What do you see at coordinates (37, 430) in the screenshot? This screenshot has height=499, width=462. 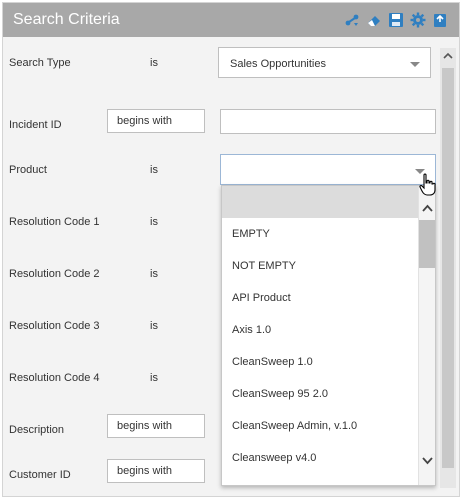 I see `description-label: Description` at bounding box center [37, 430].